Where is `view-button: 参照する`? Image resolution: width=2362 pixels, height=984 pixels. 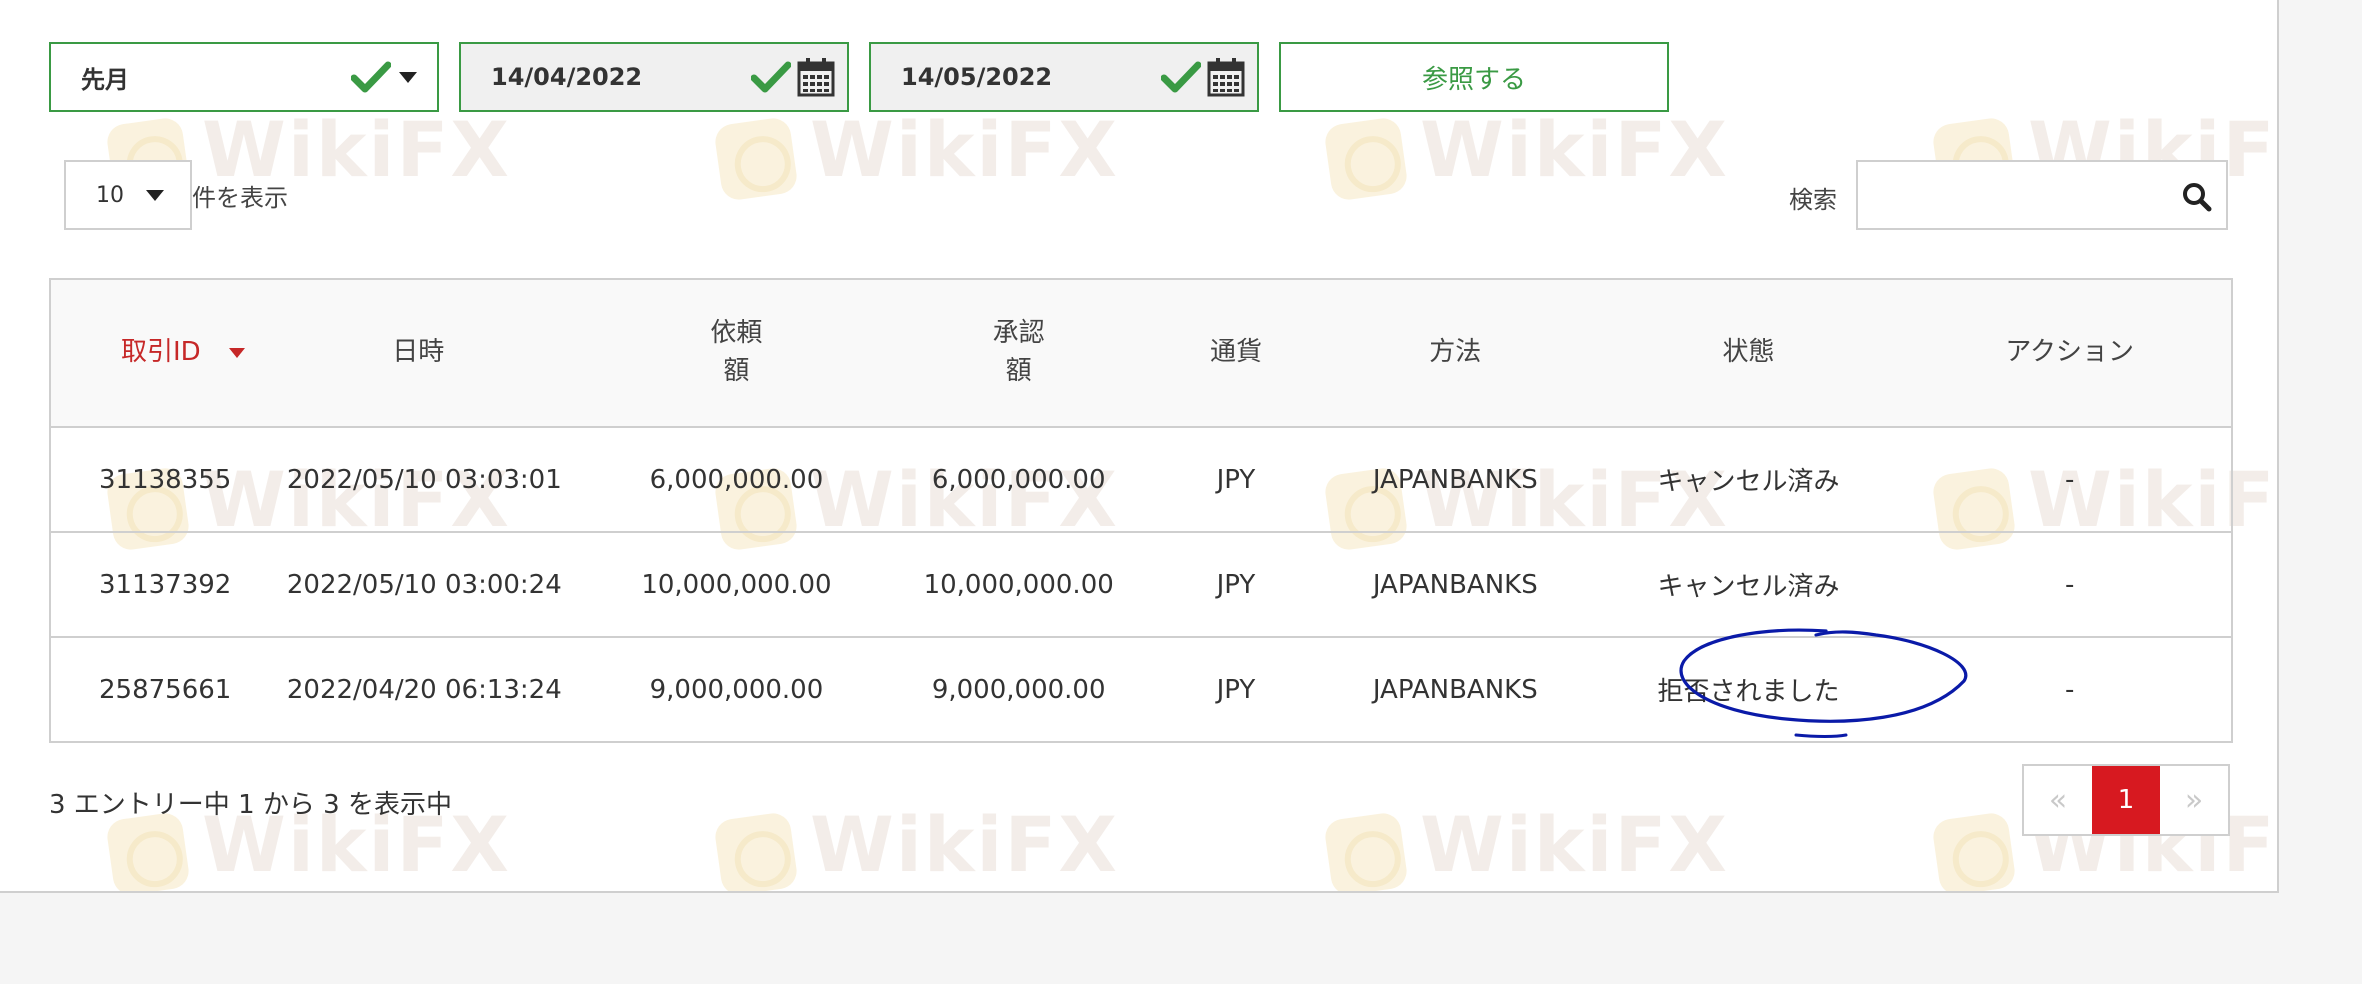
view-button: 参照する is located at coordinates (1474, 77).